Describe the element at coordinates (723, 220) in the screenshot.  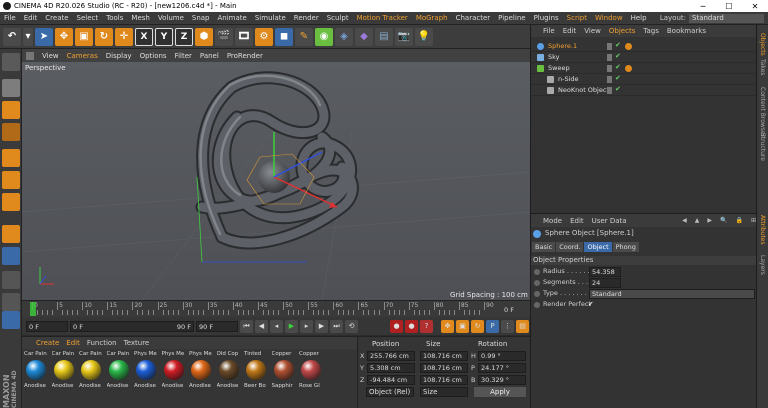
I see `search-icon: 🔍` at that location.